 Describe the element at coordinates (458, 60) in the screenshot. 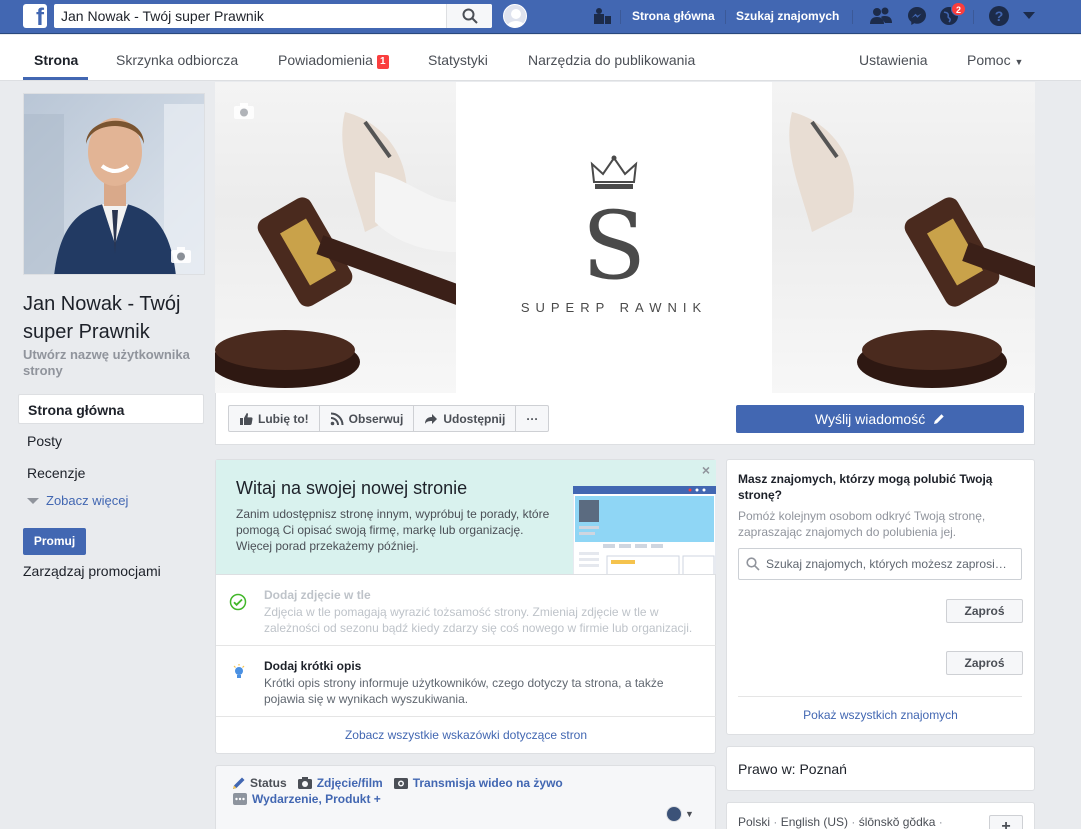

I see `tab-insights: Statystyki` at that location.